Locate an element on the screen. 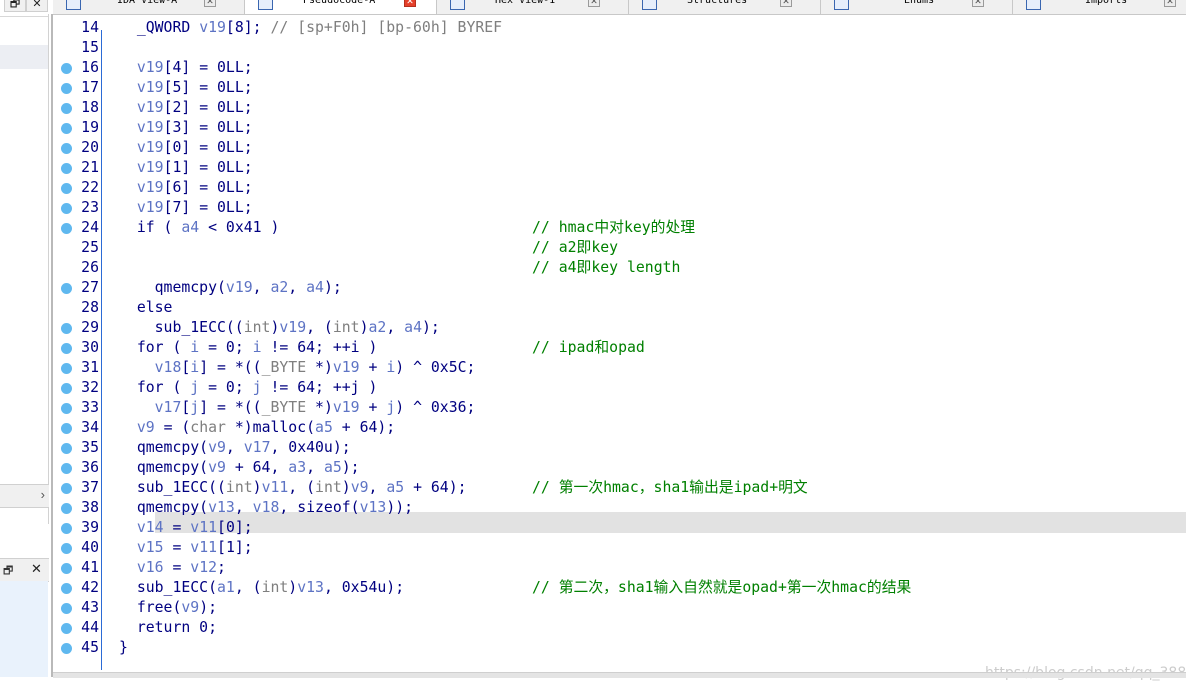 This screenshot has width=1186, height=681. code-text: sub_1ECC((int)v19, (int)a2, a4); is located at coordinates (279, 327).